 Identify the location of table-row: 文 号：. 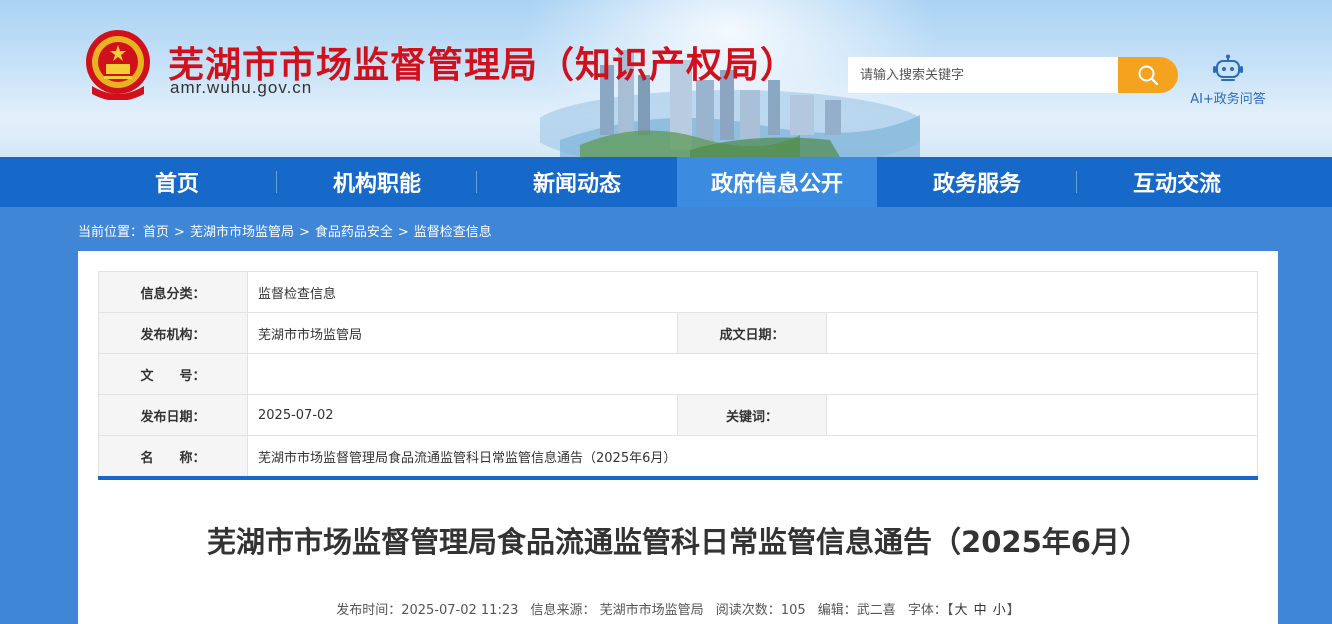
(678, 374).